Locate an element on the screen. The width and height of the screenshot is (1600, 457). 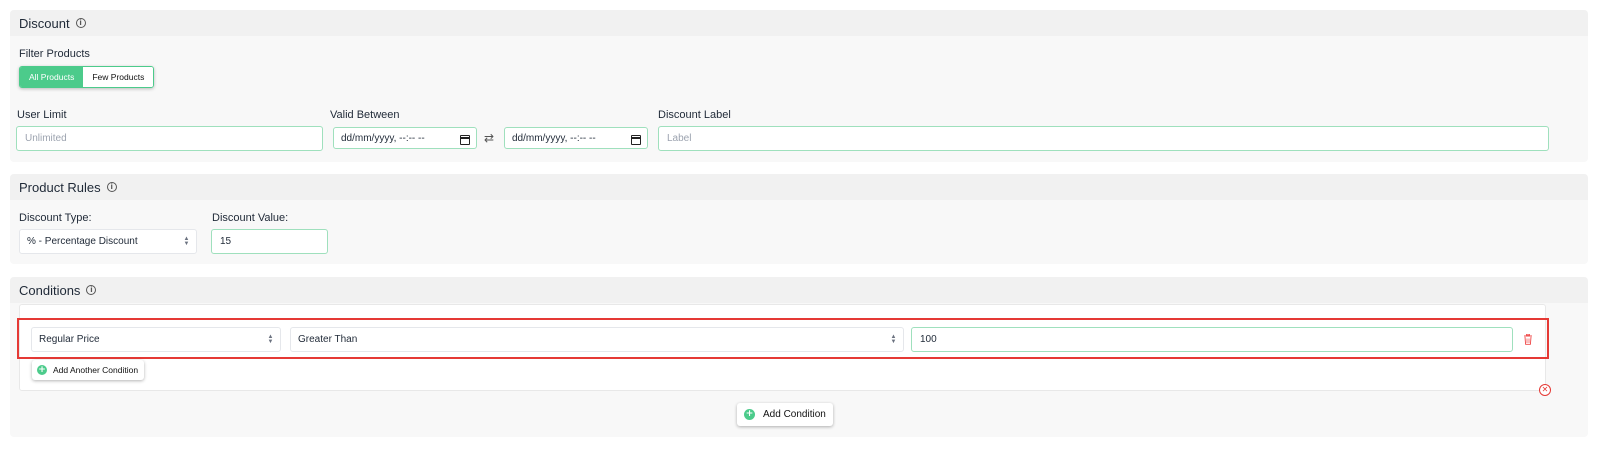
discount-value-input: 15 is located at coordinates (269, 241).